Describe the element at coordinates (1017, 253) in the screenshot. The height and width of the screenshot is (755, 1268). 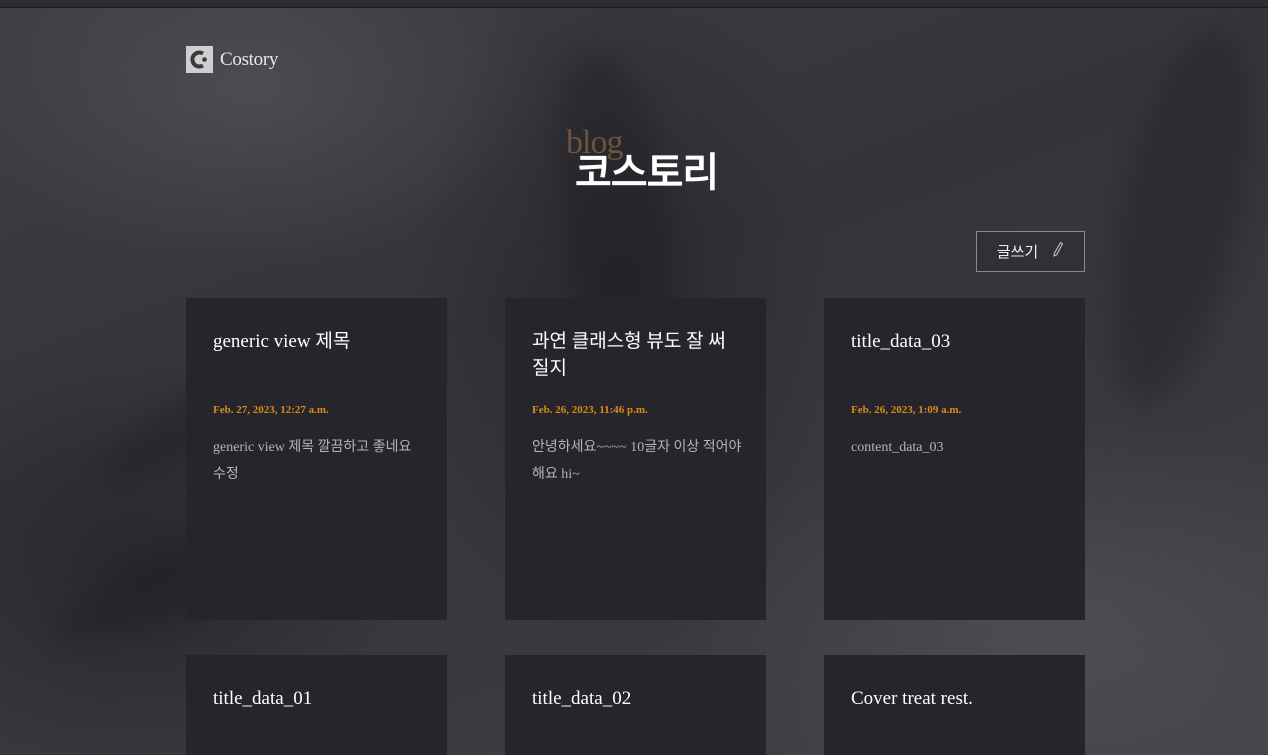
I see `write-button-label: 글쓰기` at that location.